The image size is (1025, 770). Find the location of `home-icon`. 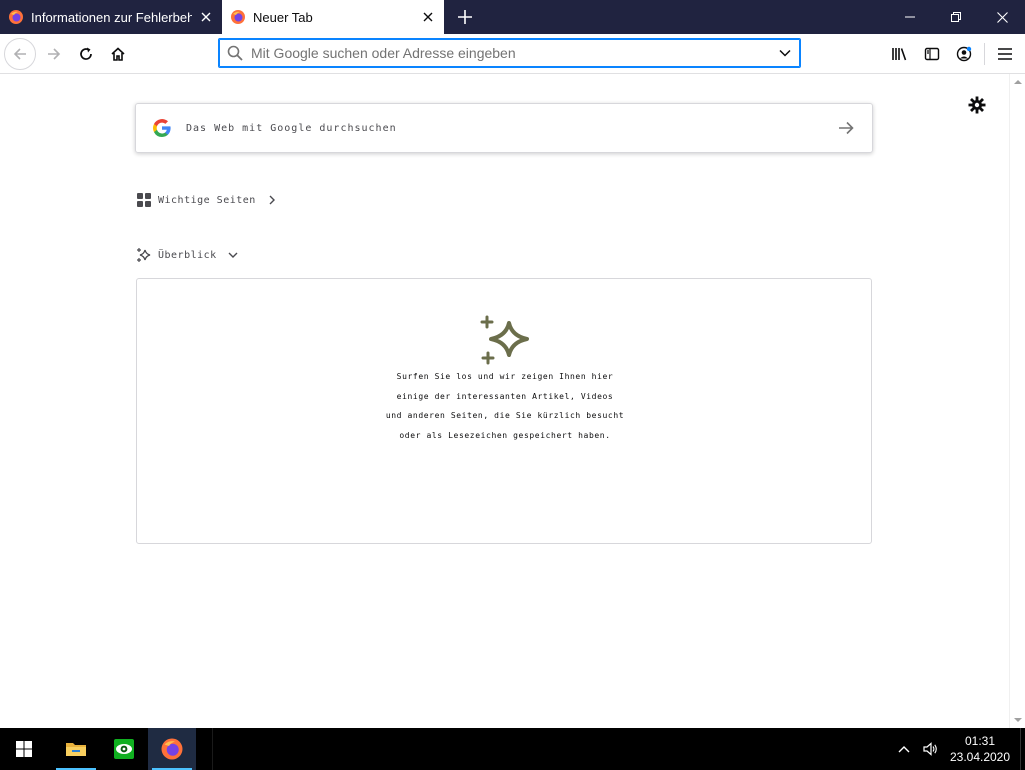

home-icon is located at coordinates (118, 53).